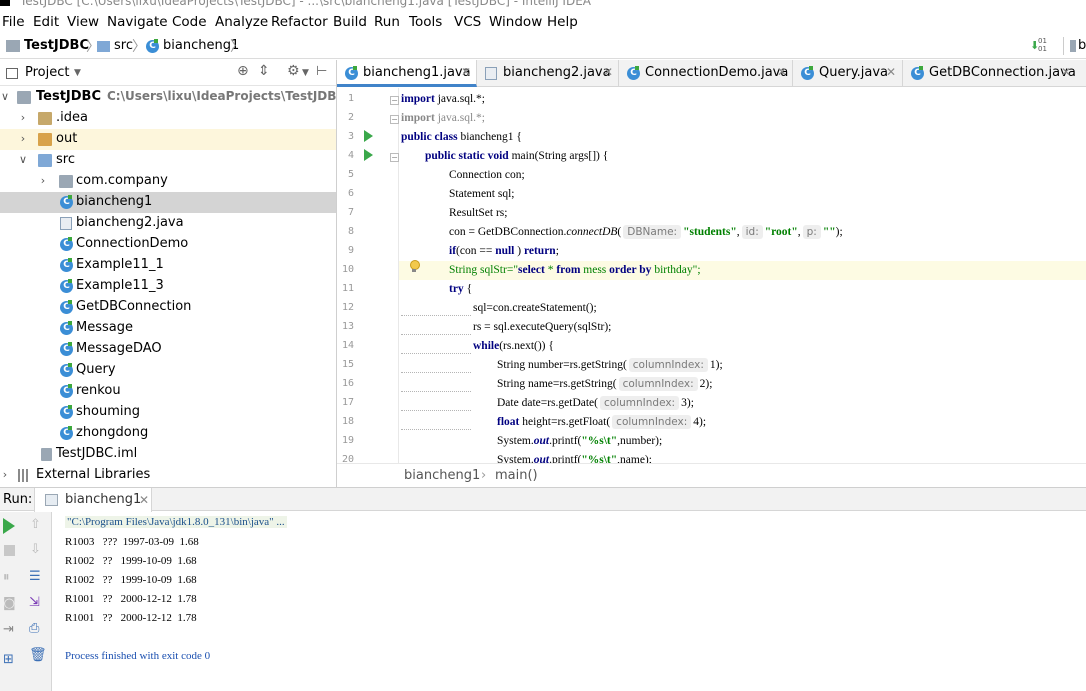  What do you see at coordinates (516, 475) in the screenshot?
I see `editor-breadcrumb-method: main()` at bounding box center [516, 475].